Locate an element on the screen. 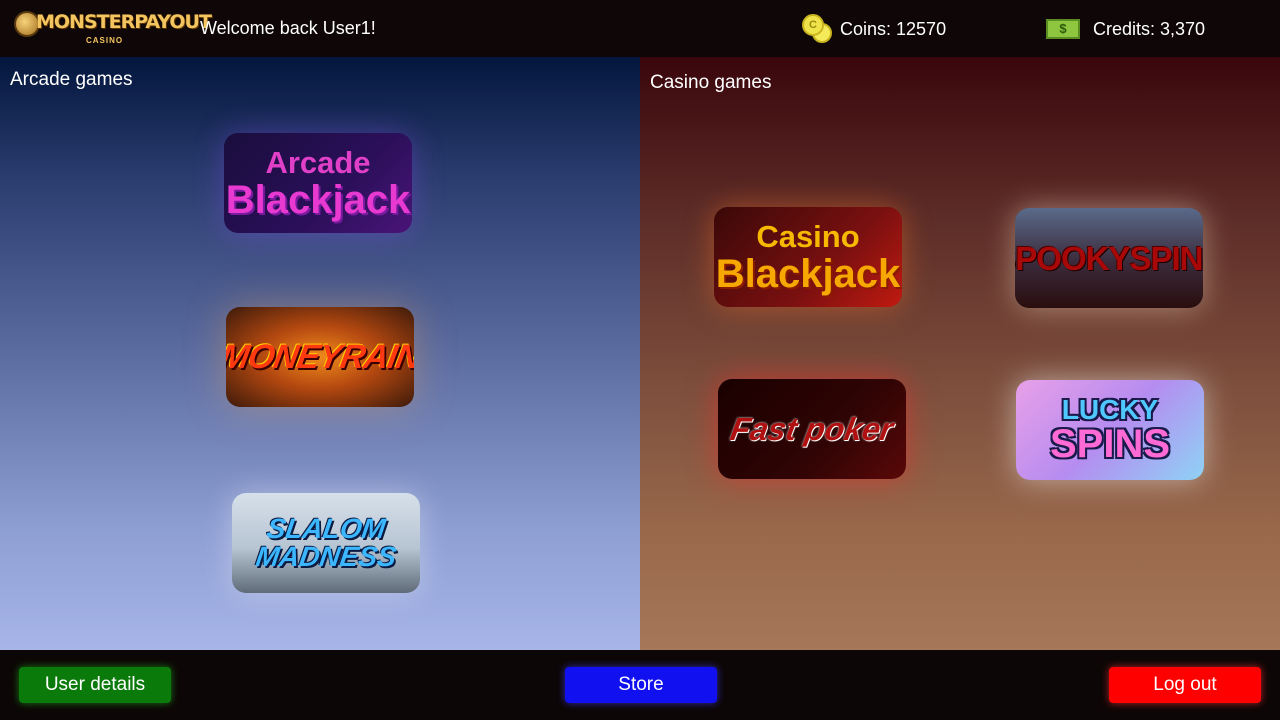  store-button: Store is located at coordinates (641, 685).